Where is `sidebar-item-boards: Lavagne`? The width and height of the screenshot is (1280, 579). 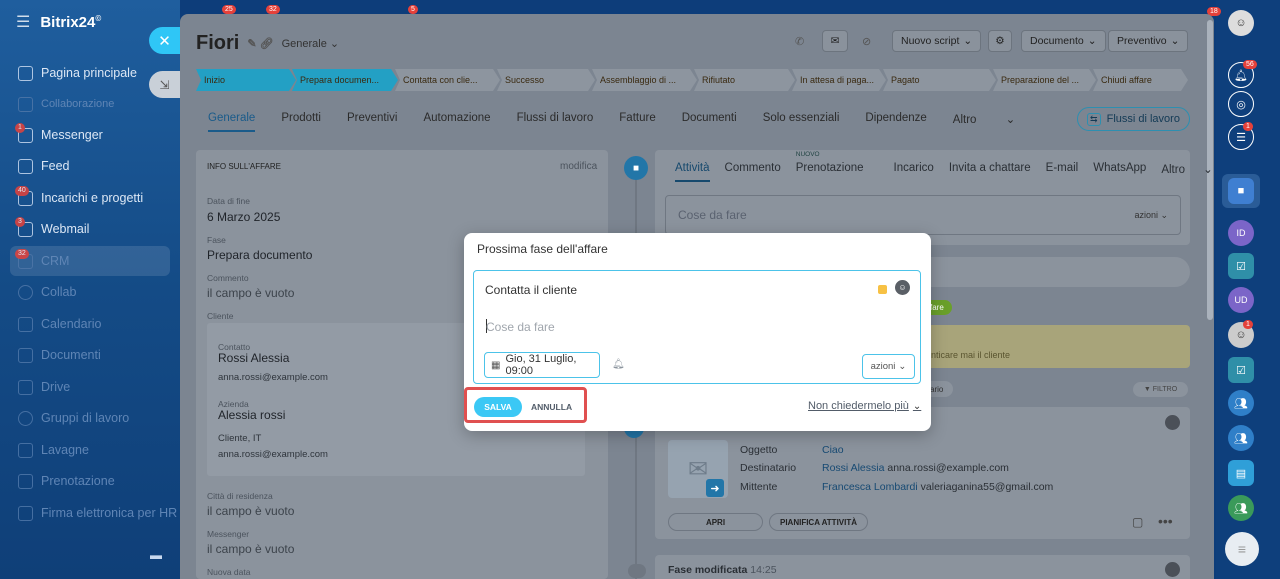
sidebar-item-boards: Lavagne is located at coordinates (90, 450).